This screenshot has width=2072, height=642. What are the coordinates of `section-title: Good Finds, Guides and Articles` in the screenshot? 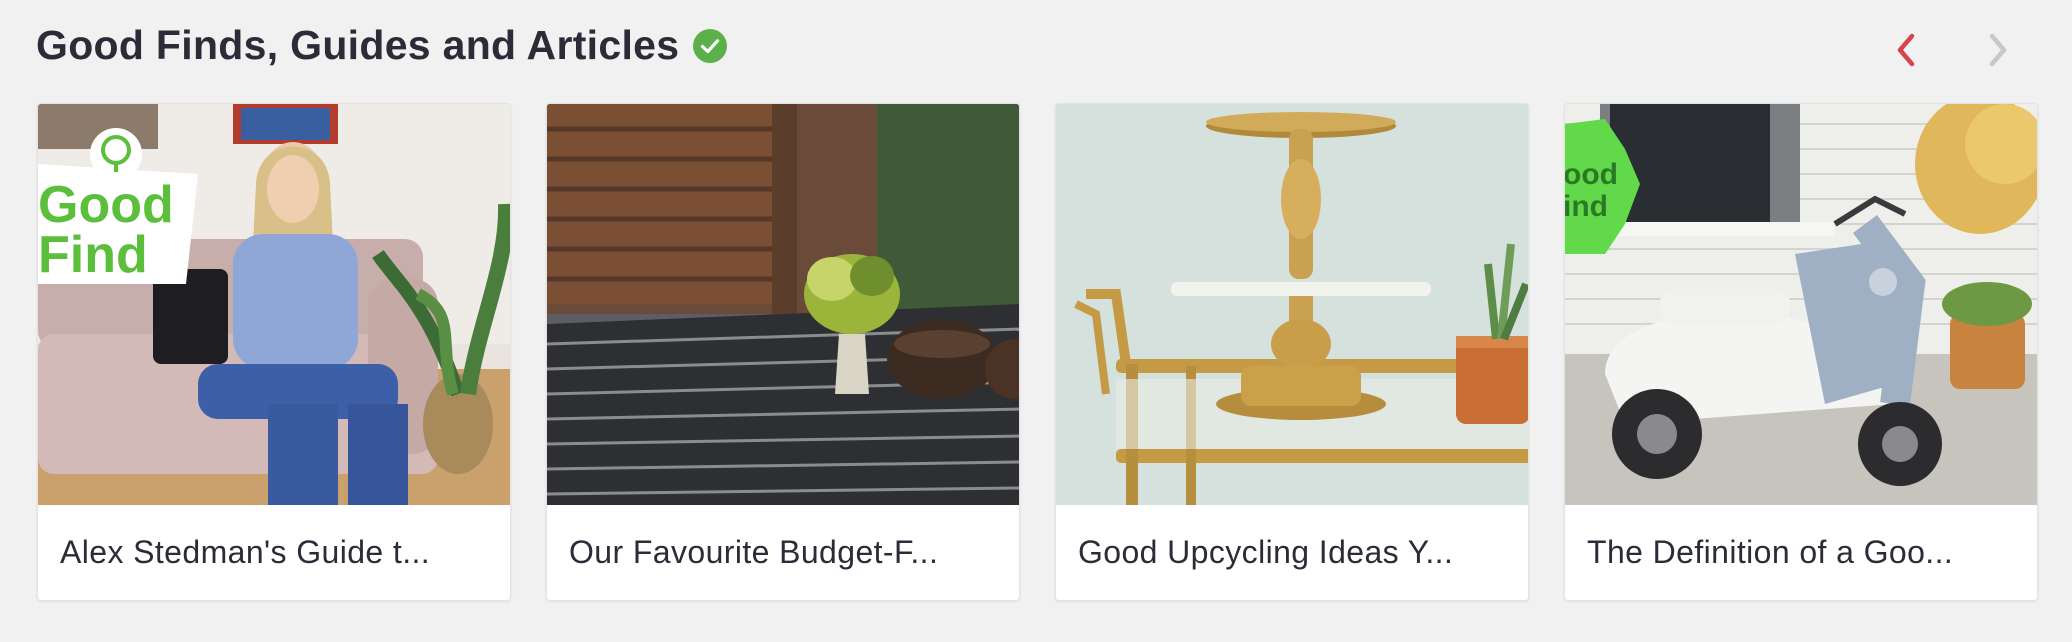 It's located at (358, 45).